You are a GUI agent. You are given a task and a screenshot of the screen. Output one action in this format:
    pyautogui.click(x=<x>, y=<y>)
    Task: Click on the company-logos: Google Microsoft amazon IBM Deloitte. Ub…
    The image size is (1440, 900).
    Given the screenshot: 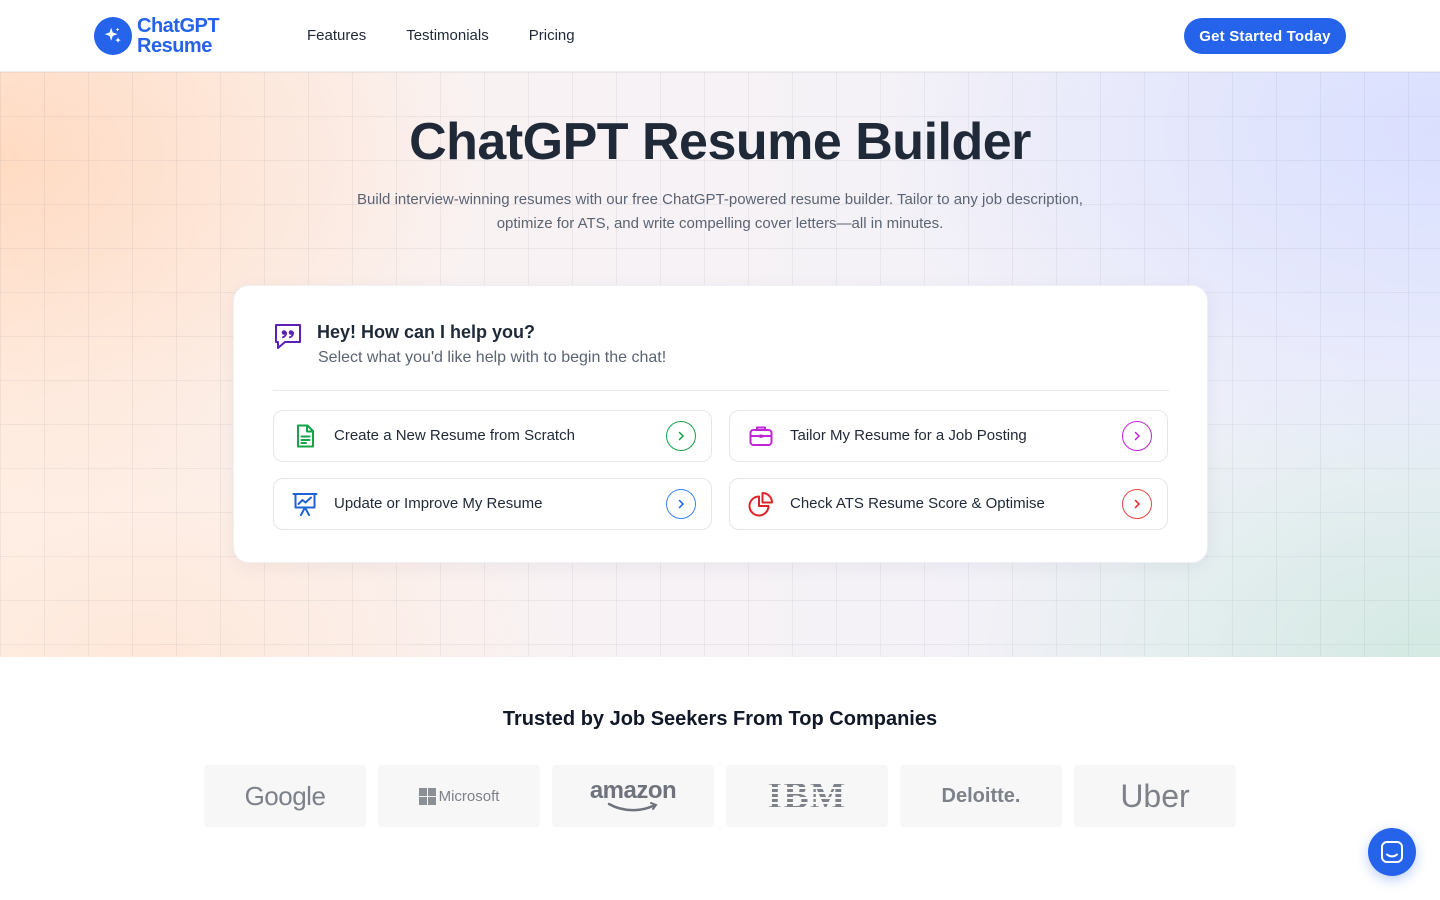 What is the action you would take?
    pyautogui.click(x=720, y=796)
    